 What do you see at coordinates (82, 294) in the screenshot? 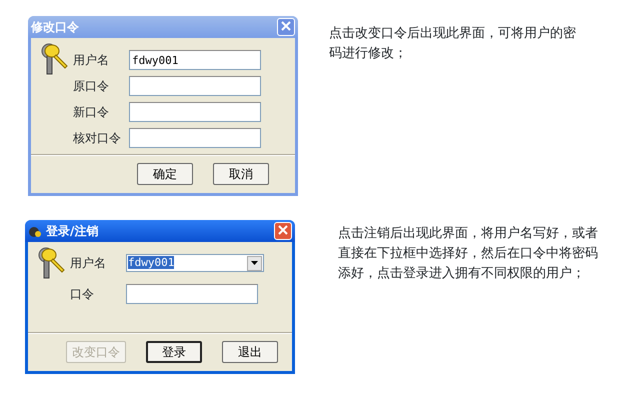
I see `field-label: 口令` at bounding box center [82, 294].